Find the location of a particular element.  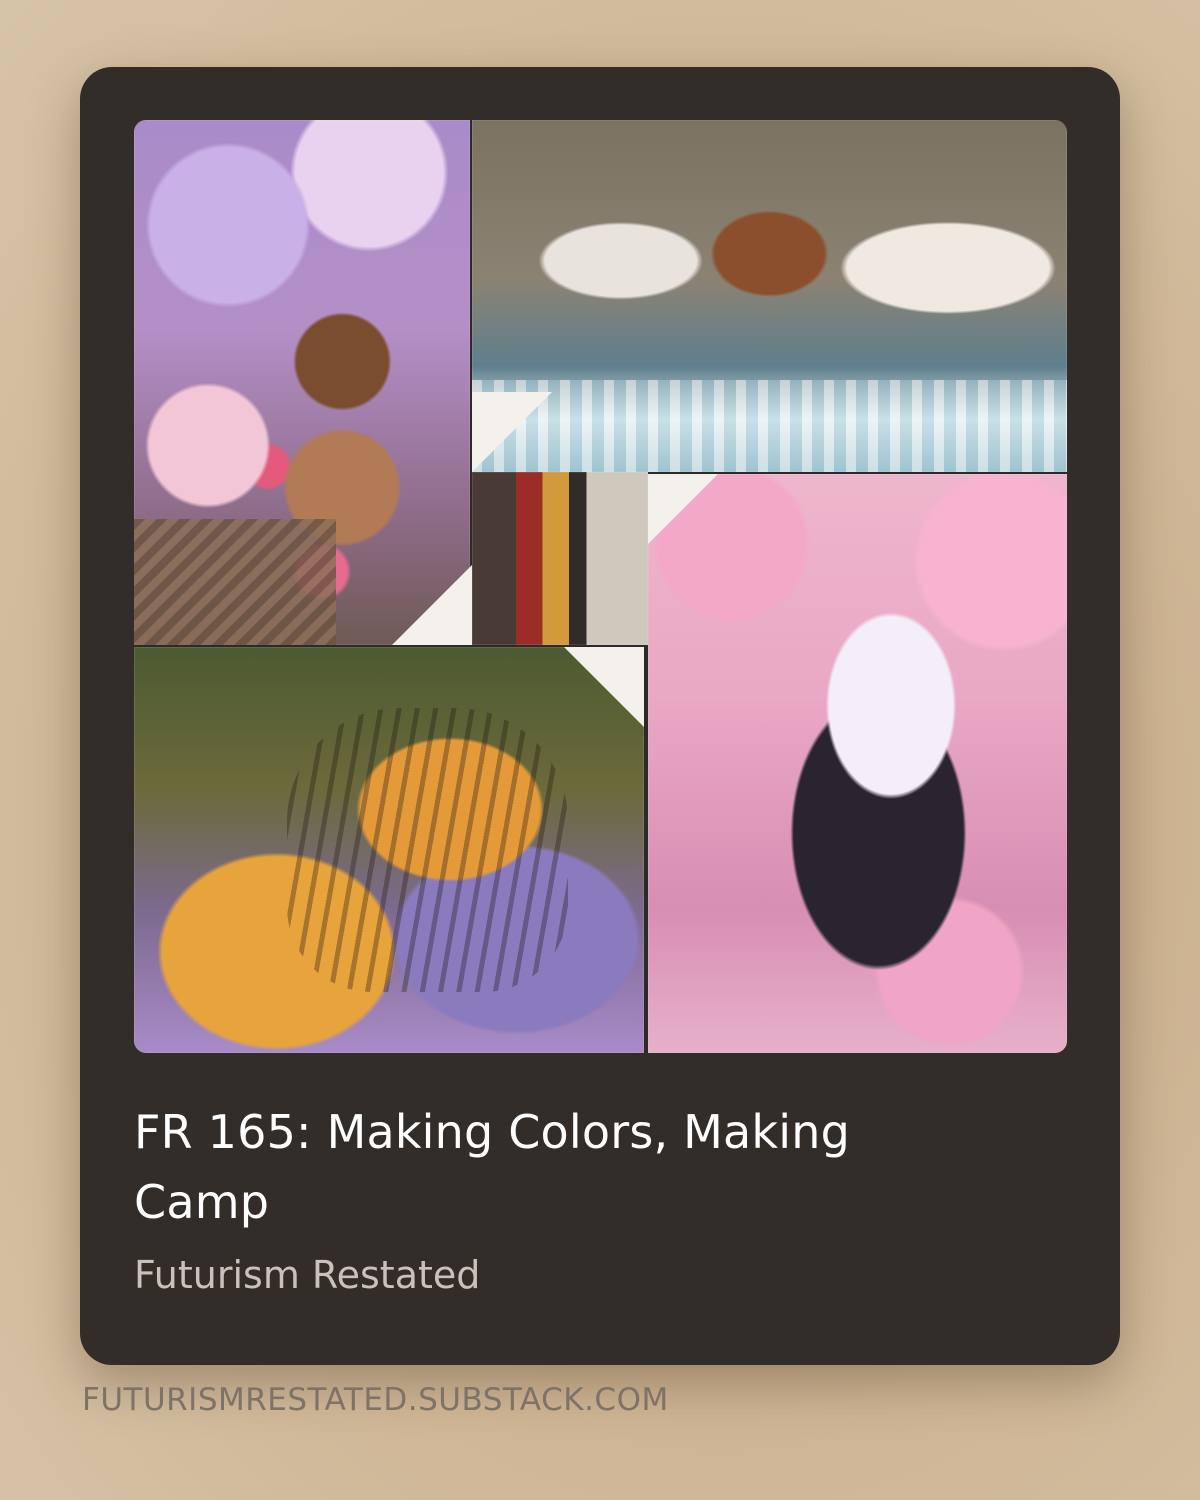

water-splash is located at coordinates (769, 426).